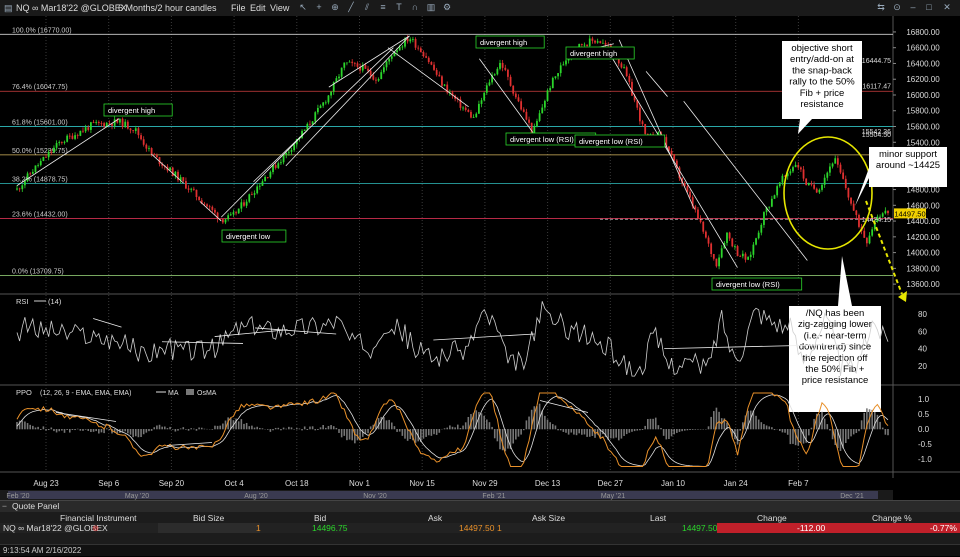 This screenshot has height=557, width=960. What do you see at coordinates (335, 7) in the screenshot?
I see `zoom-in-icon: ⊕` at bounding box center [335, 7].